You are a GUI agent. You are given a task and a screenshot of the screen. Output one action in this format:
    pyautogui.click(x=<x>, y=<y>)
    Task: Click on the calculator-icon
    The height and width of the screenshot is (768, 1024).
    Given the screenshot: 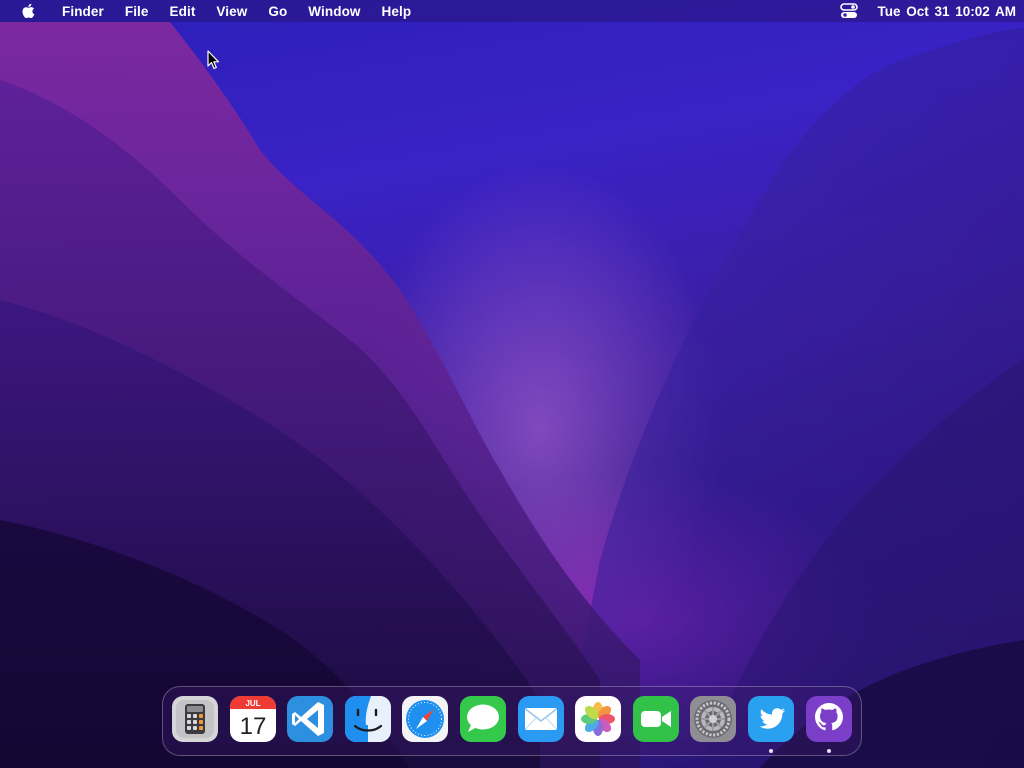 What is the action you would take?
    pyautogui.click(x=195, y=719)
    